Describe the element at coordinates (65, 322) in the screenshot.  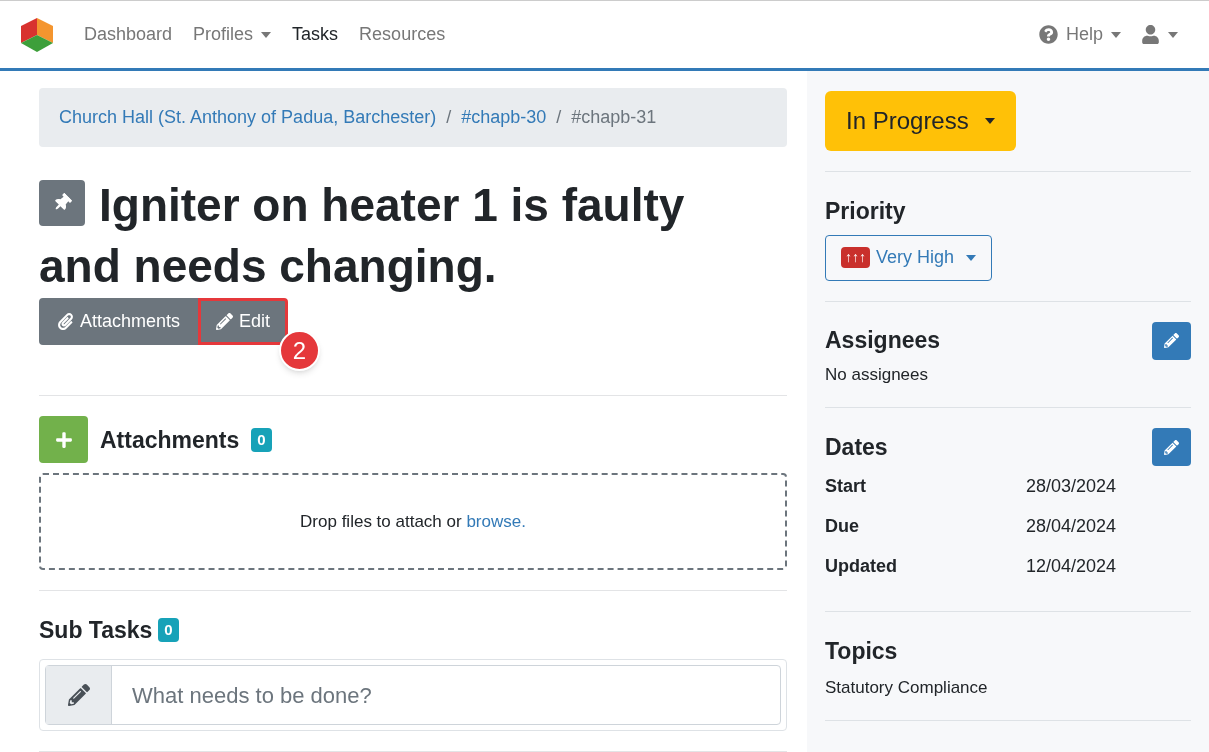
I see `paperclip-icon` at that location.